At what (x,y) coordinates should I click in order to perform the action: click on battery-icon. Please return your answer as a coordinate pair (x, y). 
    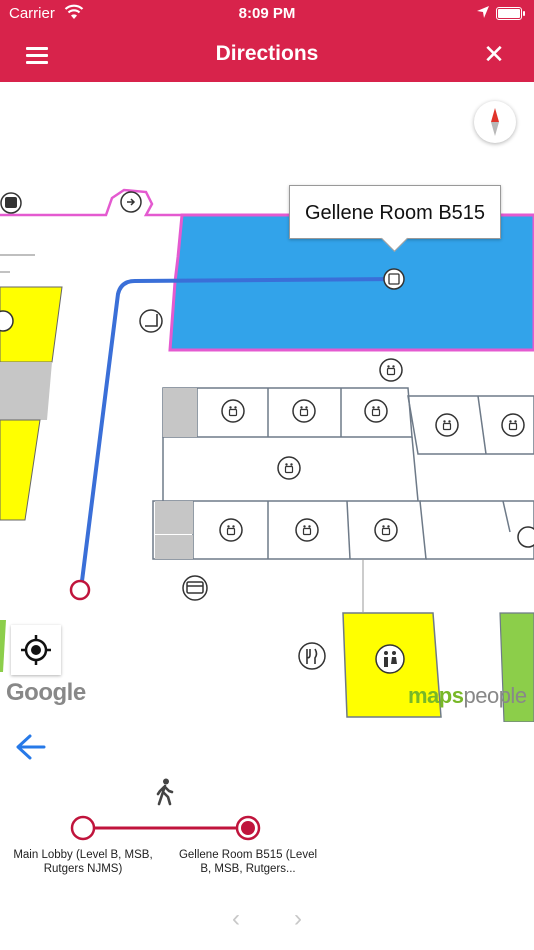
    Looking at the image, I should click on (510, 13).